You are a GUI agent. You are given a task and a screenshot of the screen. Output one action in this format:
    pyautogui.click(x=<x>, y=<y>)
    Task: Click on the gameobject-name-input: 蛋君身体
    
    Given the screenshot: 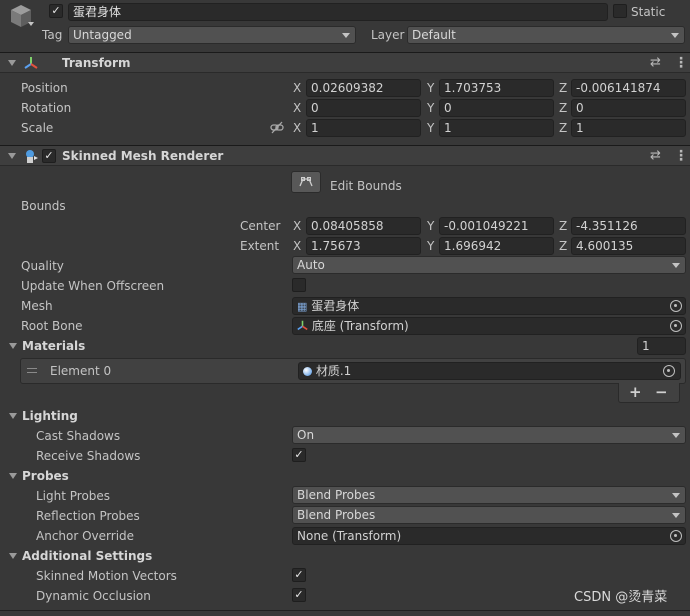 What is the action you would take?
    pyautogui.click(x=338, y=12)
    